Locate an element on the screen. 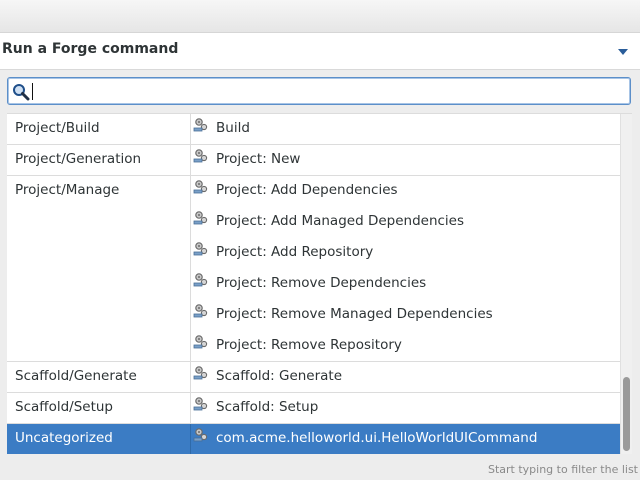  command-label: Project: Add Repository is located at coordinates (295, 252).